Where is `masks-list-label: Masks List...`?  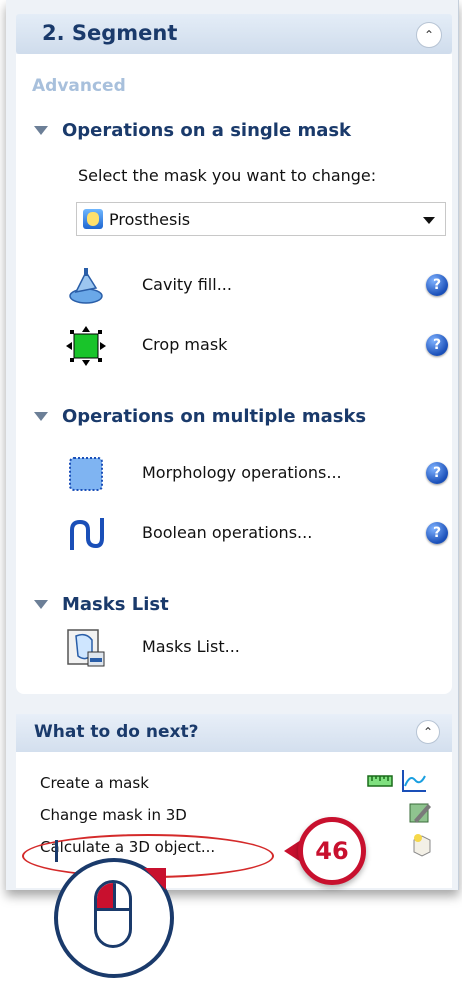 masks-list-label: Masks List... is located at coordinates (191, 646).